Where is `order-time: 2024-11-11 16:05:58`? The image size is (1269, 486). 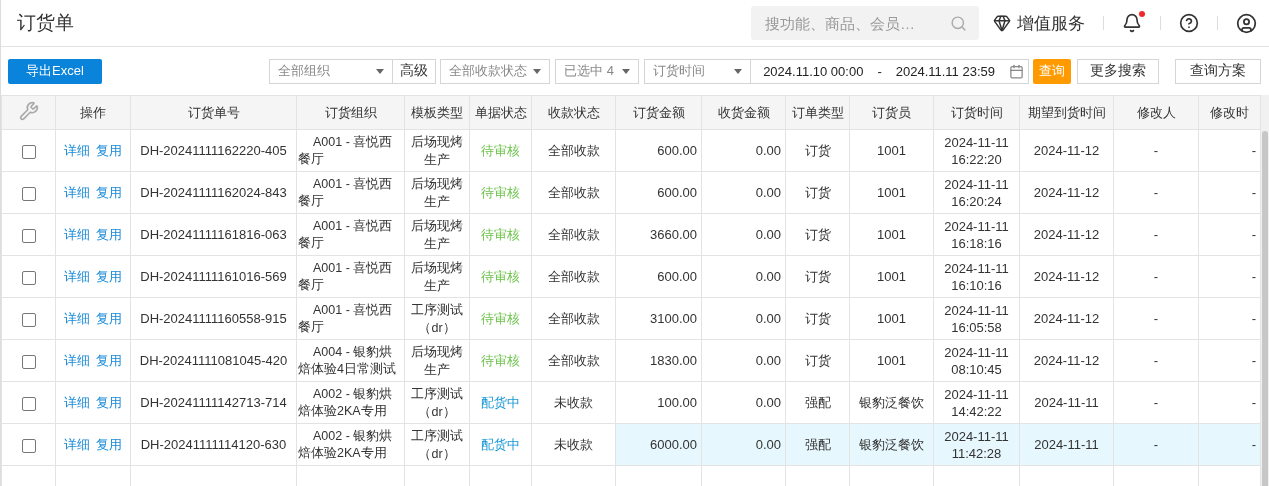 order-time: 2024-11-11 16:05:58 is located at coordinates (976, 318).